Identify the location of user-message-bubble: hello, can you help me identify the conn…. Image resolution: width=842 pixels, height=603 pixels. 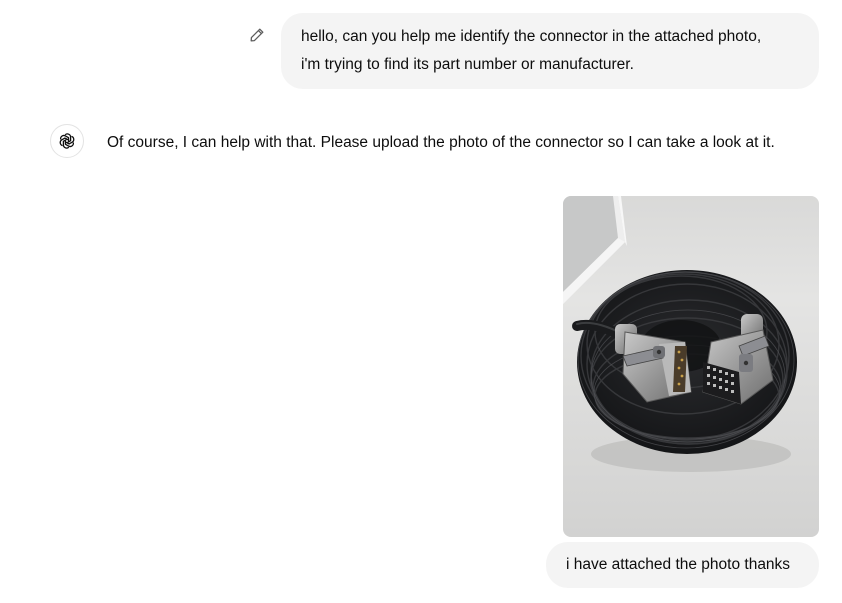
(550, 51).